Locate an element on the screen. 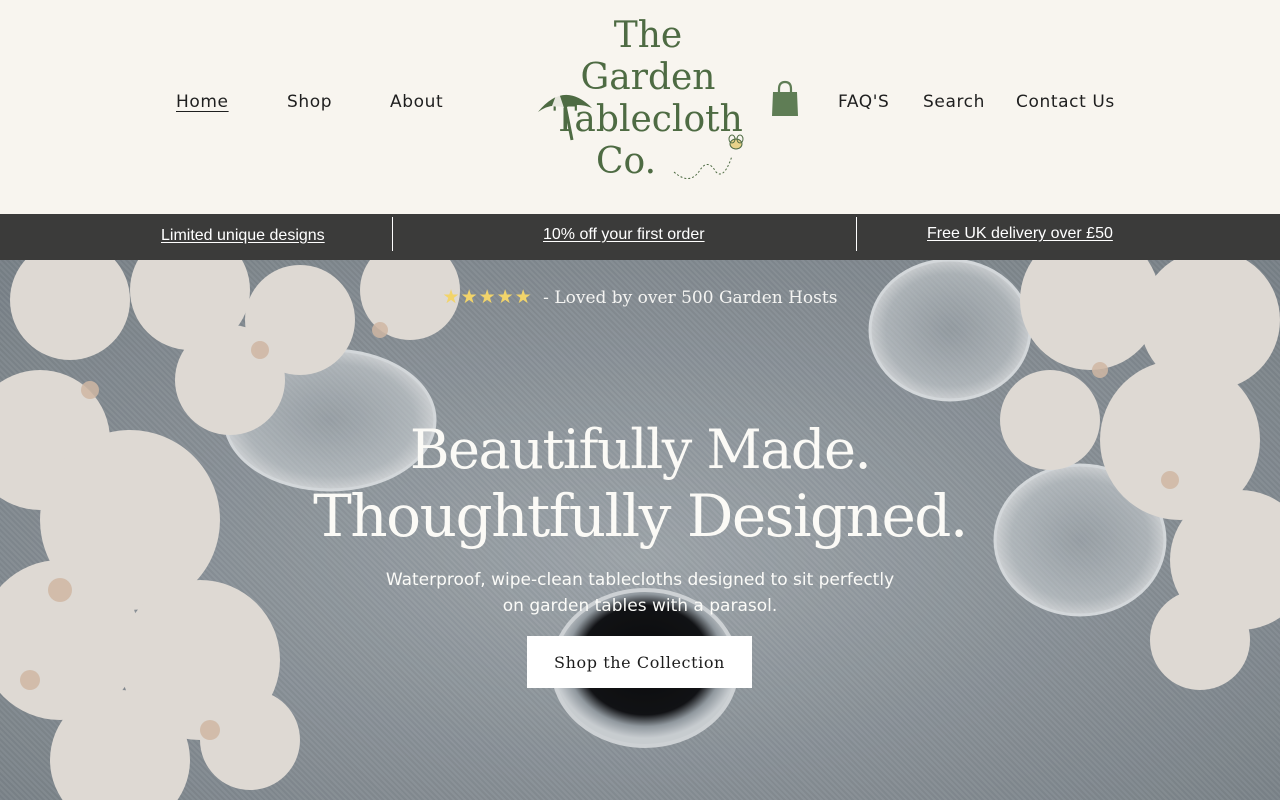 This screenshot has width=1280, height=800. reviews-banner: ★★★★★ - Loved by over 500 Garden Hosts is located at coordinates (640, 297).